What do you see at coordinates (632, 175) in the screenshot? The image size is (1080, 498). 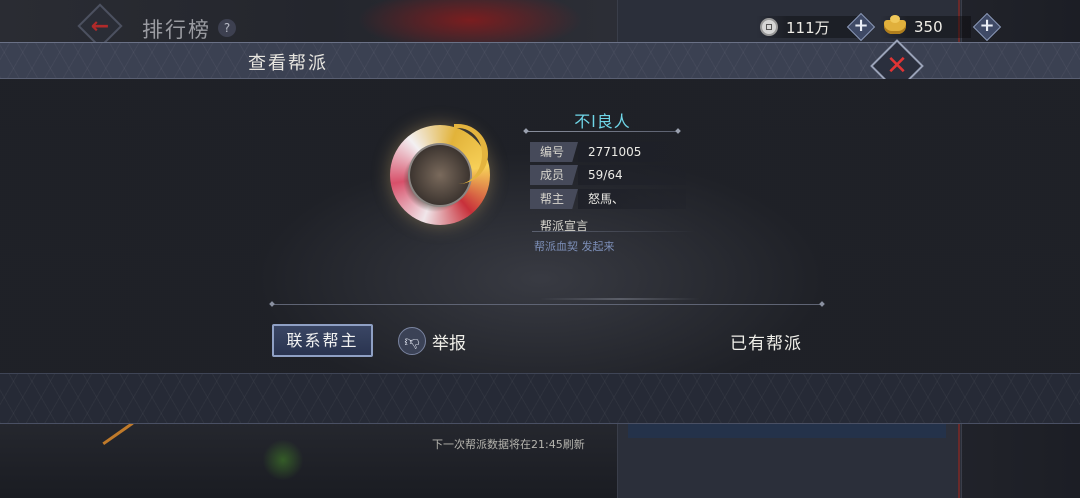 I see `info-value: 59/64` at bounding box center [632, 175].